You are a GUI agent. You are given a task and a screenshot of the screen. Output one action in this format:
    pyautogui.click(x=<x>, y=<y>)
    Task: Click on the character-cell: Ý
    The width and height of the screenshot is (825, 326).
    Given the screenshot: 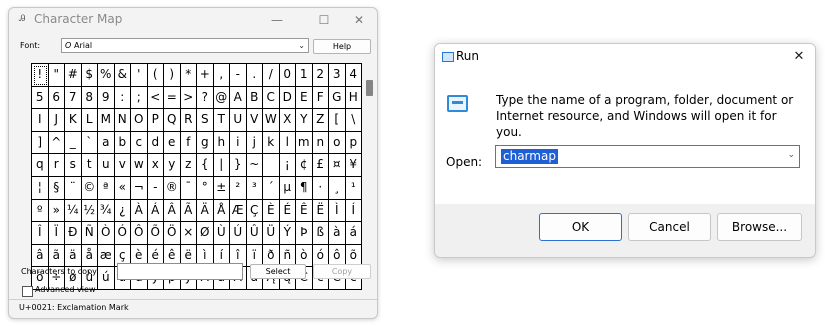 What is the action you would take?
    pyautogui.click(x=287, y=233)
    